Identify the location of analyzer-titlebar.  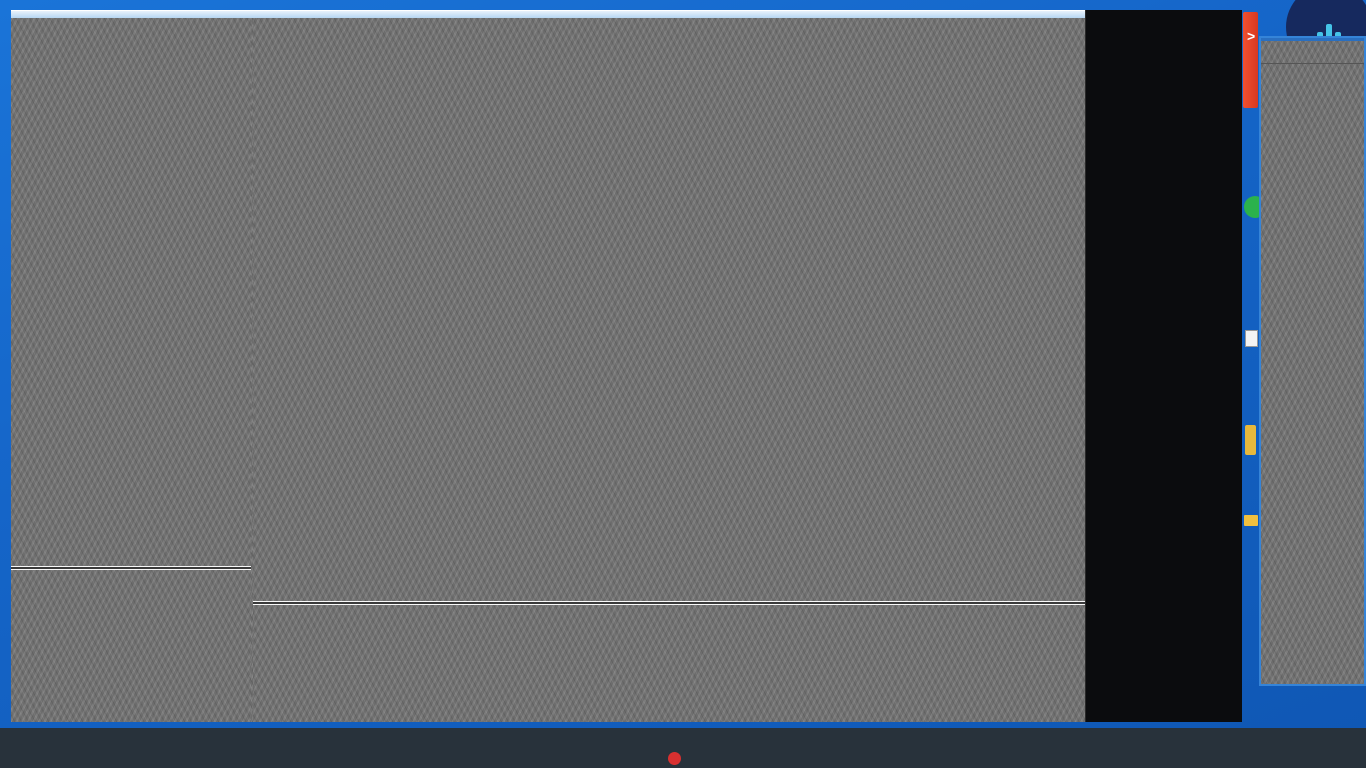
(548, 14).